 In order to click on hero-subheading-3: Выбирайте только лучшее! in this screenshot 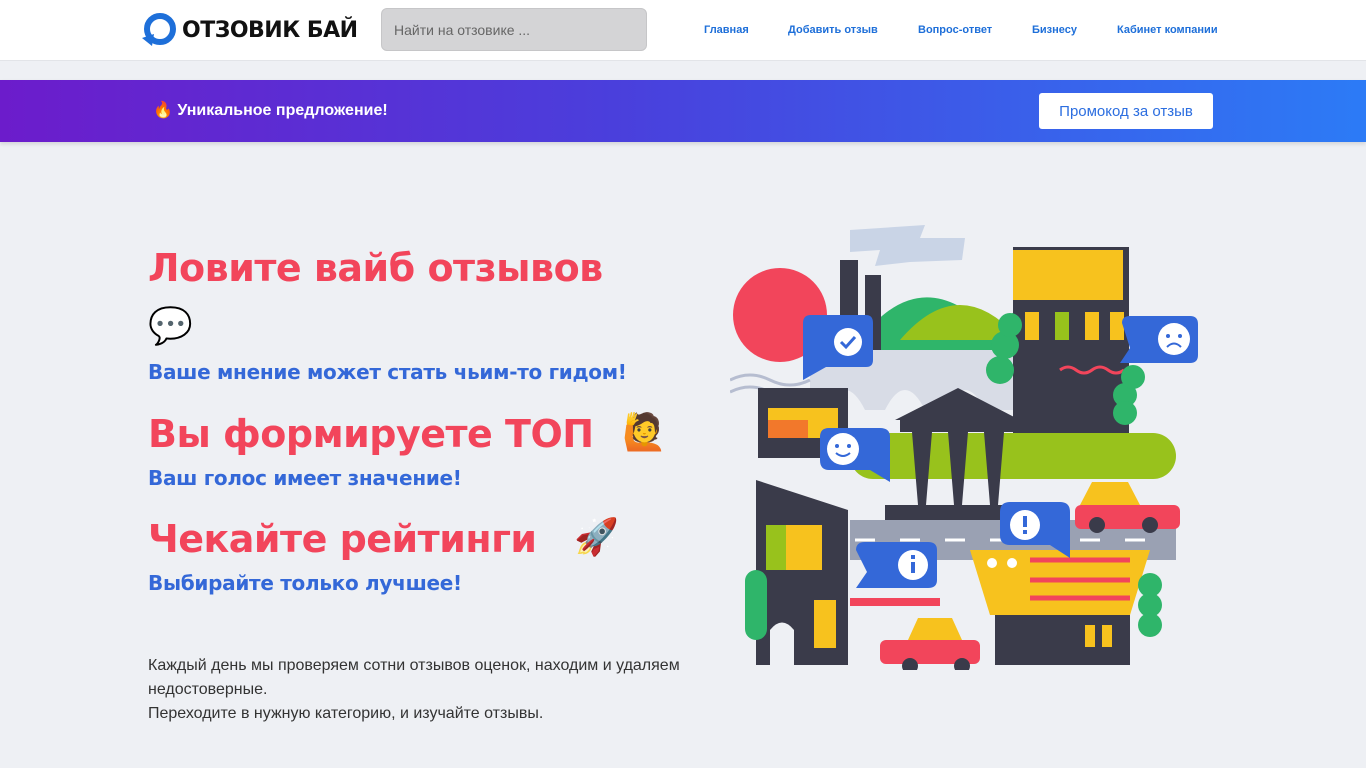, I will do `click(305, 583)`.